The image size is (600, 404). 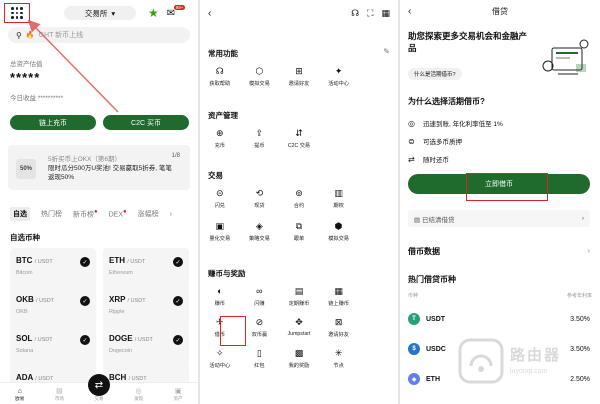 I want to click on loan-row: T USDT 3.50%, so click(x=499, y=319).